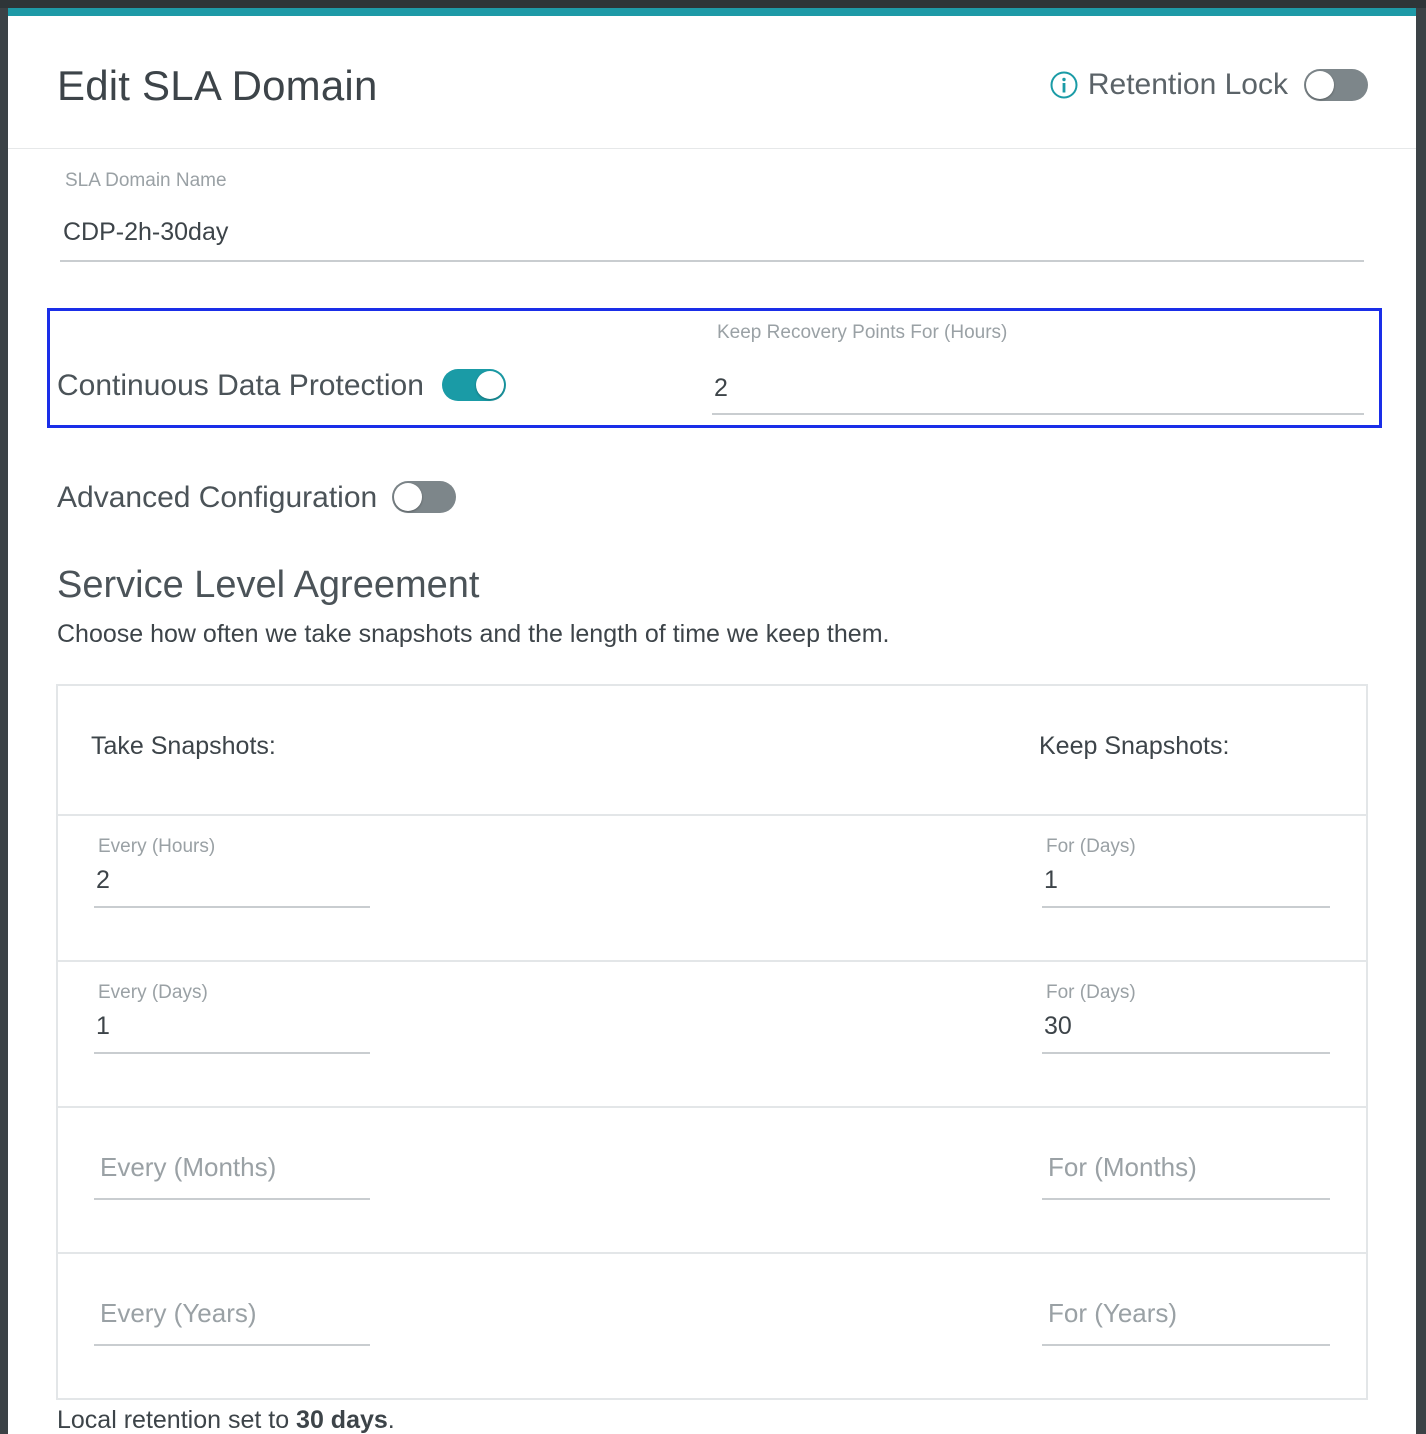 The image size is (1426, 1434). I want to click on every-days-input: Every (Days) 1, so click(232, 1018).